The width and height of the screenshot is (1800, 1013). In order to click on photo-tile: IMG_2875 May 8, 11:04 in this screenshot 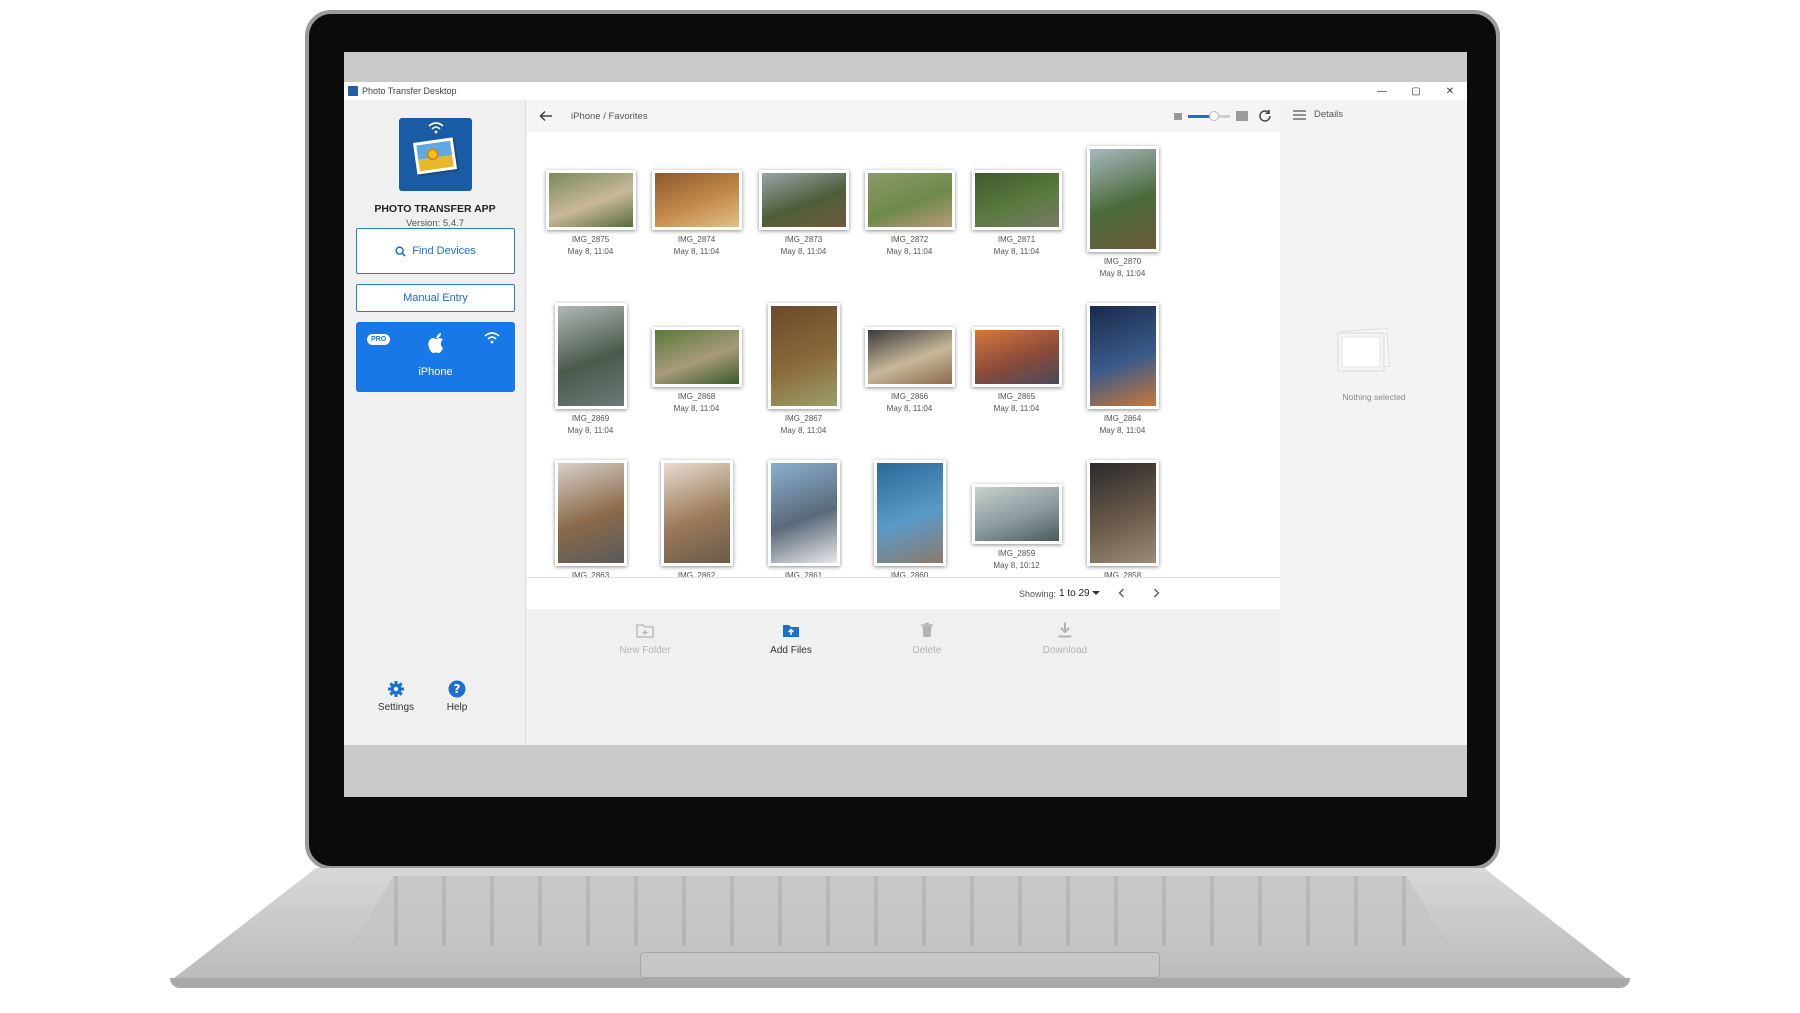, I will do `click(590, 215)`.